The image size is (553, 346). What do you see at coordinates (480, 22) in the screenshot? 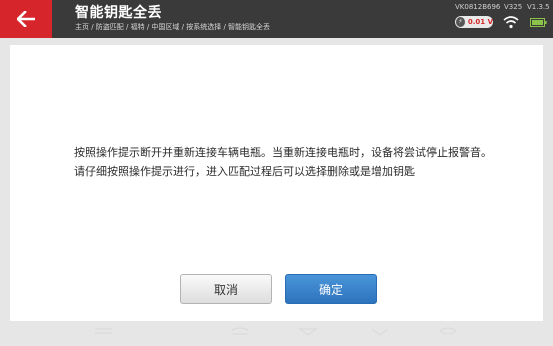
I see `voltage-value: 0.01 V` at bounding box center [480, 22].